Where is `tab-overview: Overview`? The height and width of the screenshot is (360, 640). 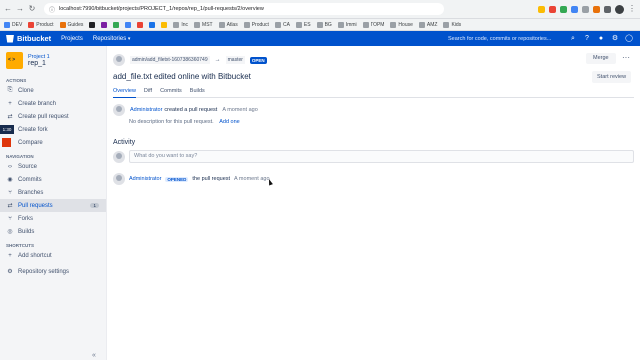 tab-overview: Overview is located at coordinates (124, 92).